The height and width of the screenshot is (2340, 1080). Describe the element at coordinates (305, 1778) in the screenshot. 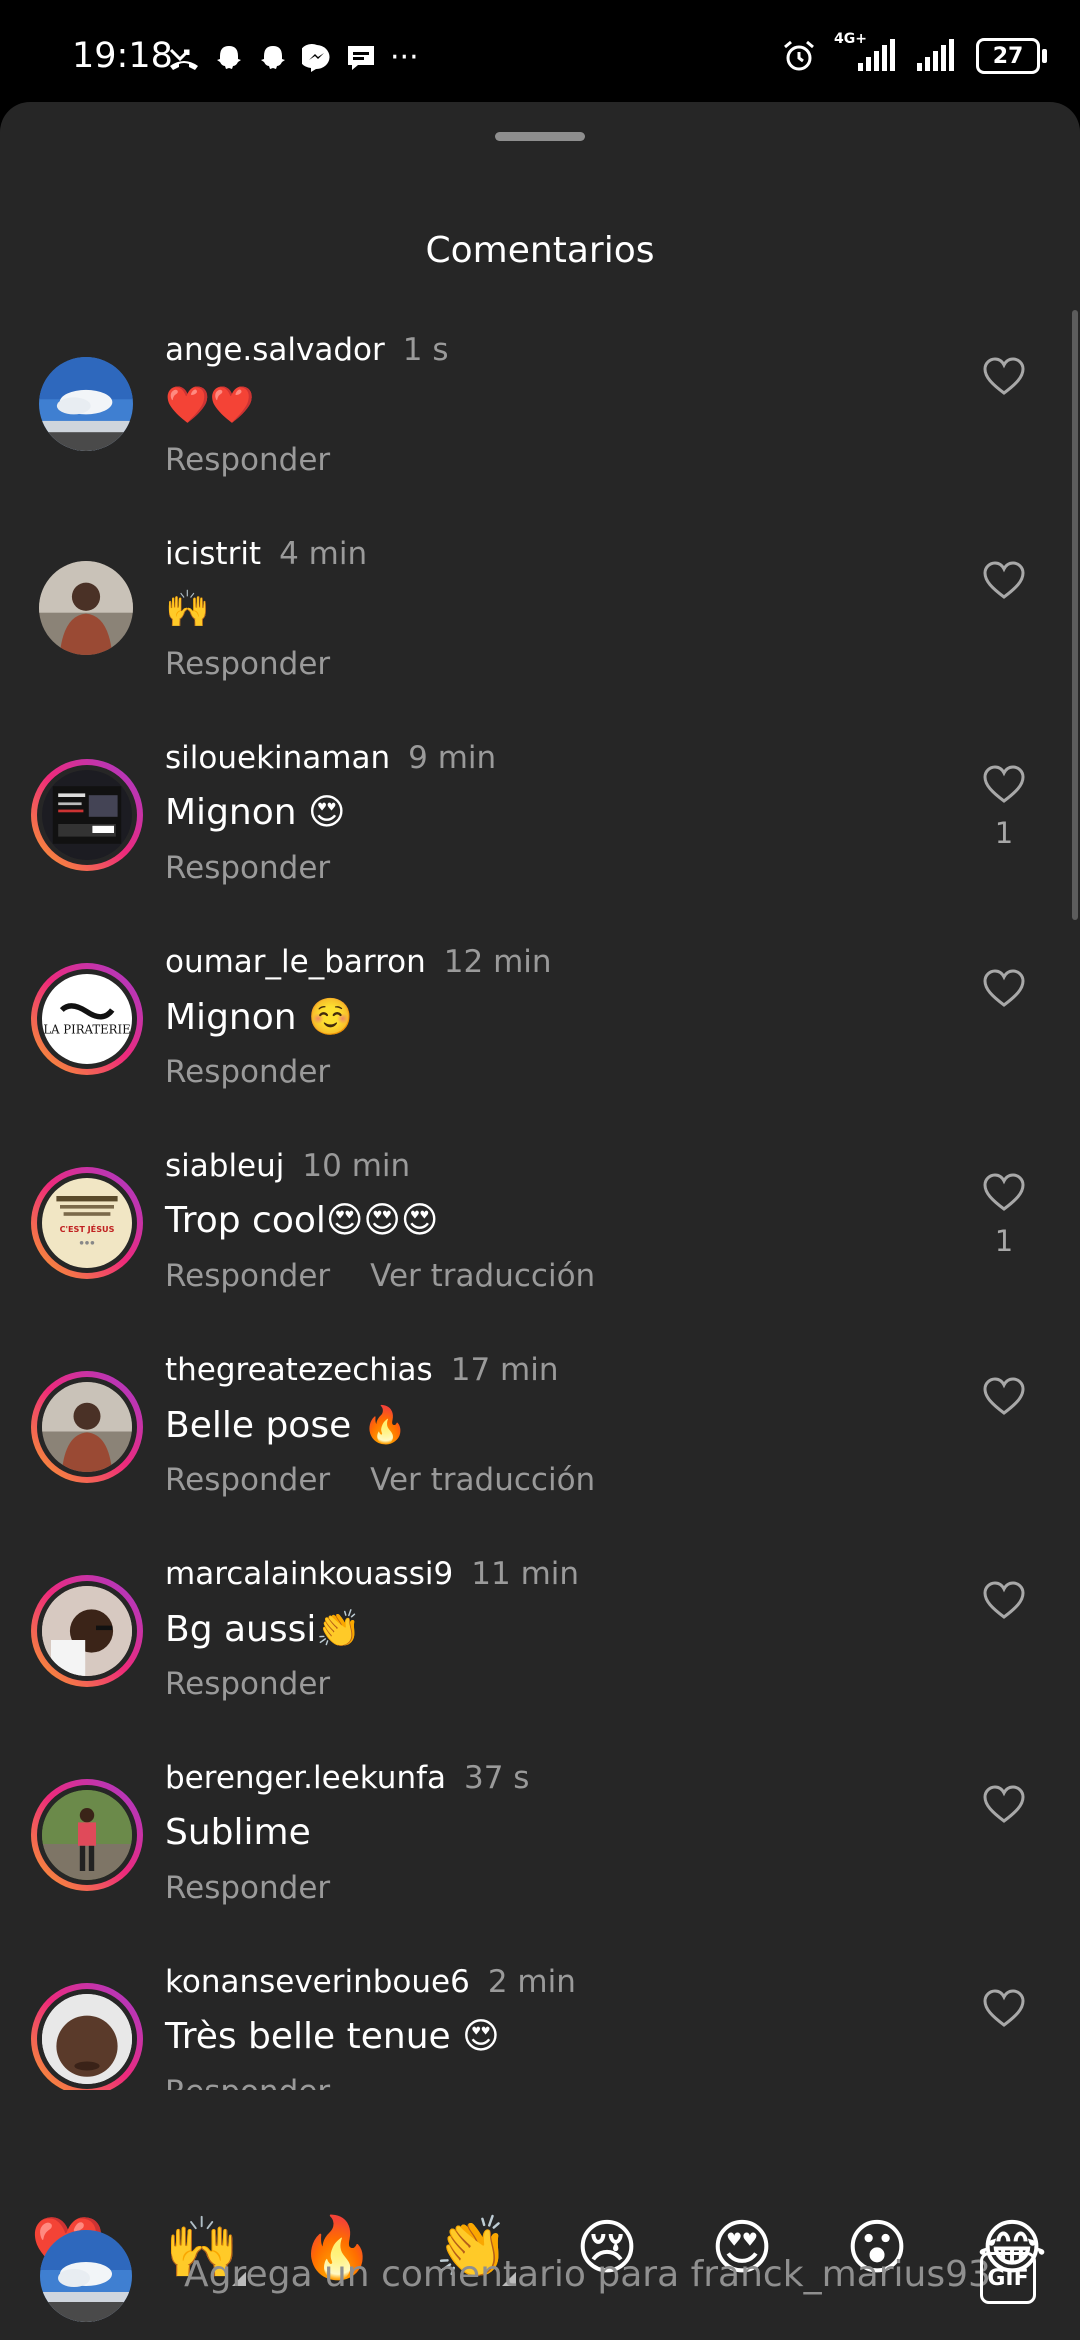

I see `comment-username: berenger.leekunfa` at that location.